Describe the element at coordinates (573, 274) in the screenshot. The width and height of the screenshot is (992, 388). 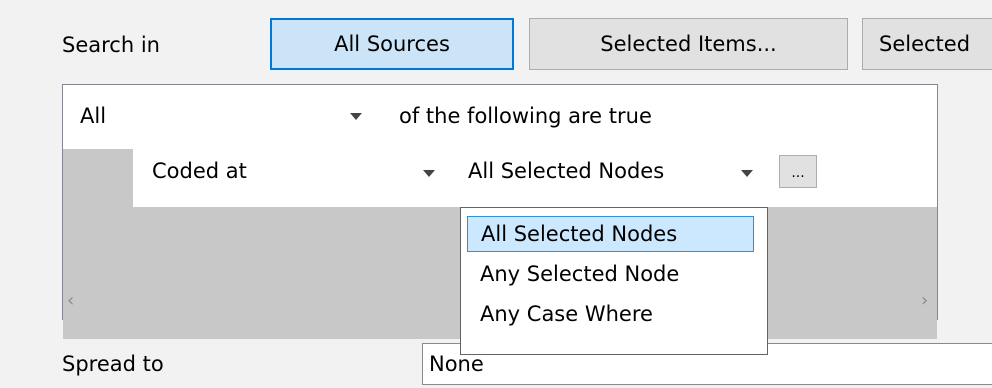
I see `dropdown-option-any-selected-node: Any Selected Node` at that location.